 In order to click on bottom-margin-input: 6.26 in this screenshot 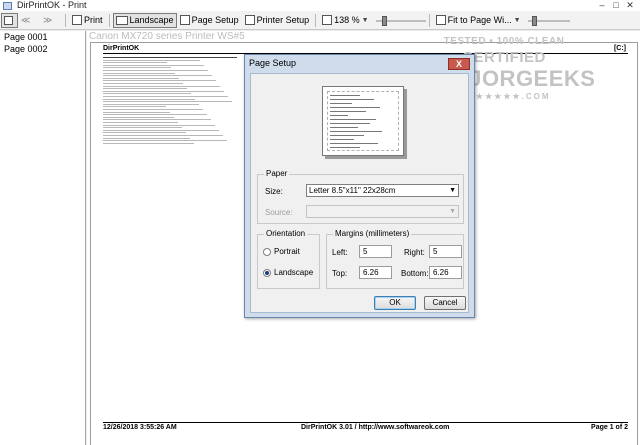, I will do `click(445, 272)`.